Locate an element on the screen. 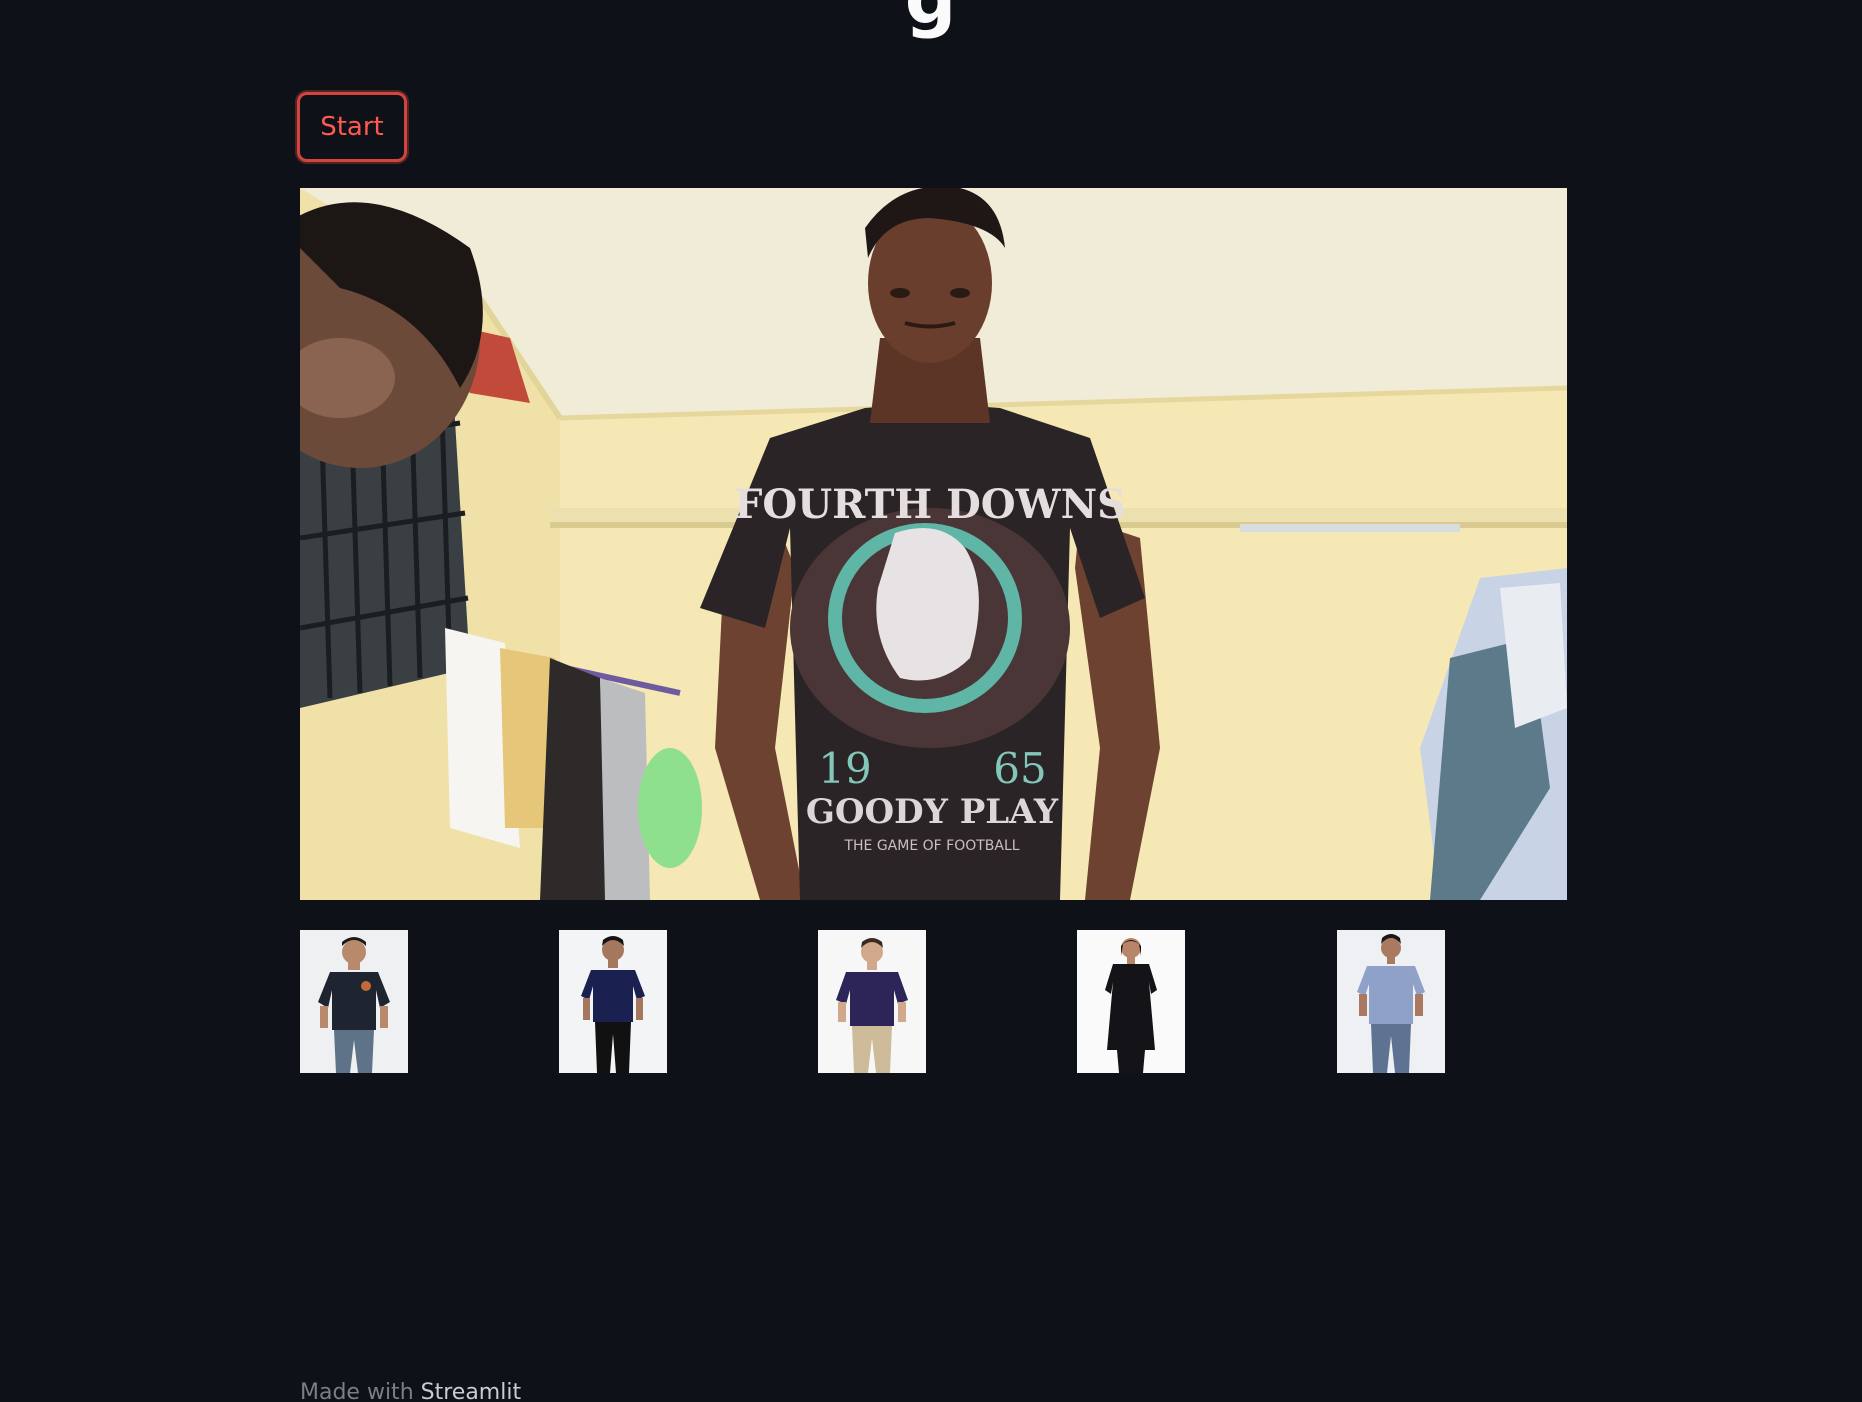 Image resolution: width=1862 pixels, height=1402 pixels. start-button: Start is located at coordinates (352, 127).